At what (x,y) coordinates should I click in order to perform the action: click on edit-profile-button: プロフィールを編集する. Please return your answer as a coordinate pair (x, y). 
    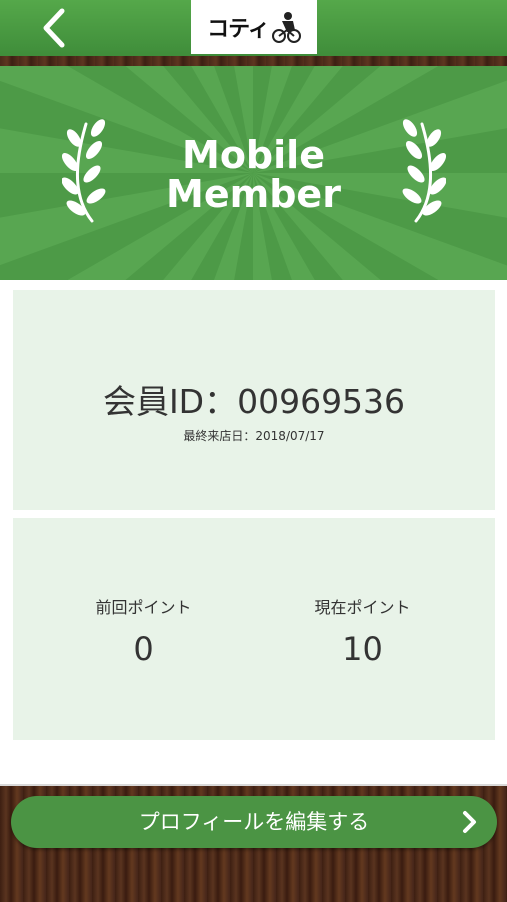
    Looking at the image, I should click on (254, 822).